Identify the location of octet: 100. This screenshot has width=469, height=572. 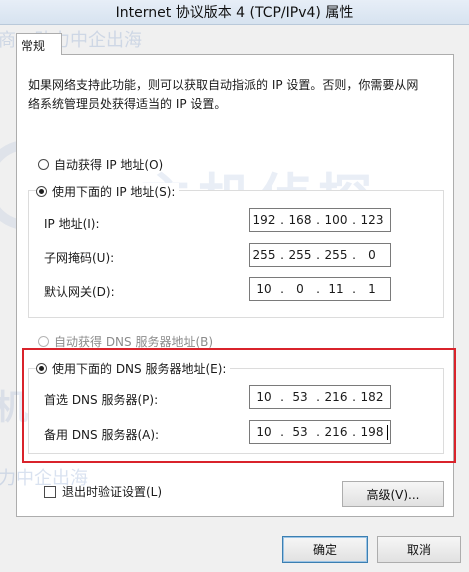
(336, 220).